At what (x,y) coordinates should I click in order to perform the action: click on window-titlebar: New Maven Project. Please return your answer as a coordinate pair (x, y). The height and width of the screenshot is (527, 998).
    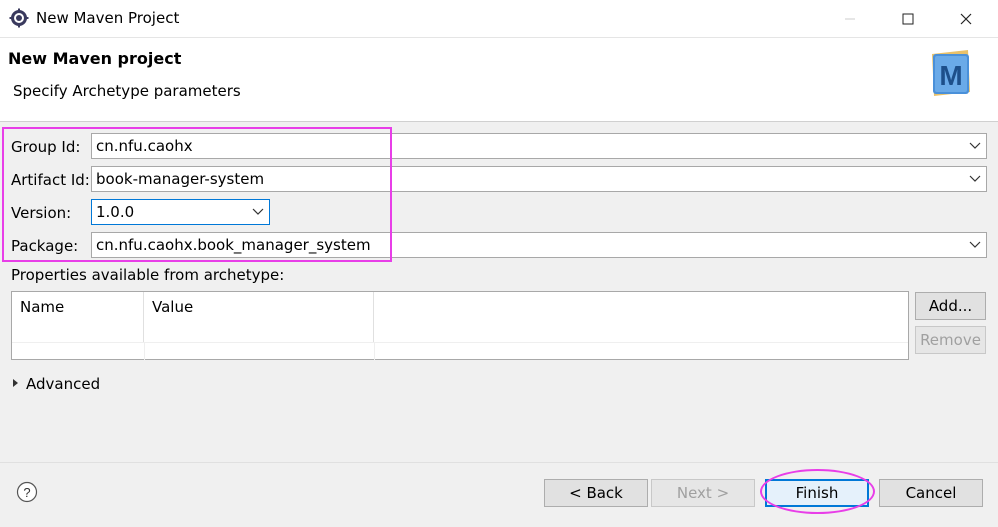
    Looking at the image, I should click on (499, 19).